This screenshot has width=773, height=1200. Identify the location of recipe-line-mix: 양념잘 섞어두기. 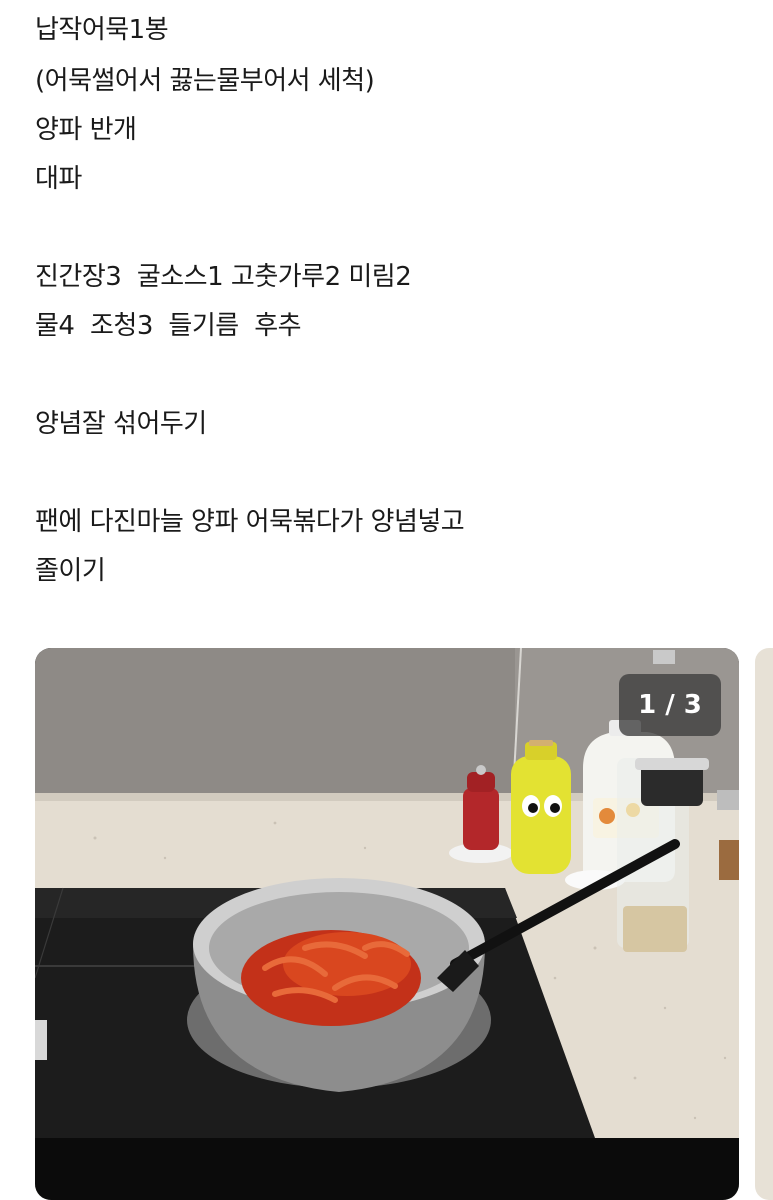
(121, 424).